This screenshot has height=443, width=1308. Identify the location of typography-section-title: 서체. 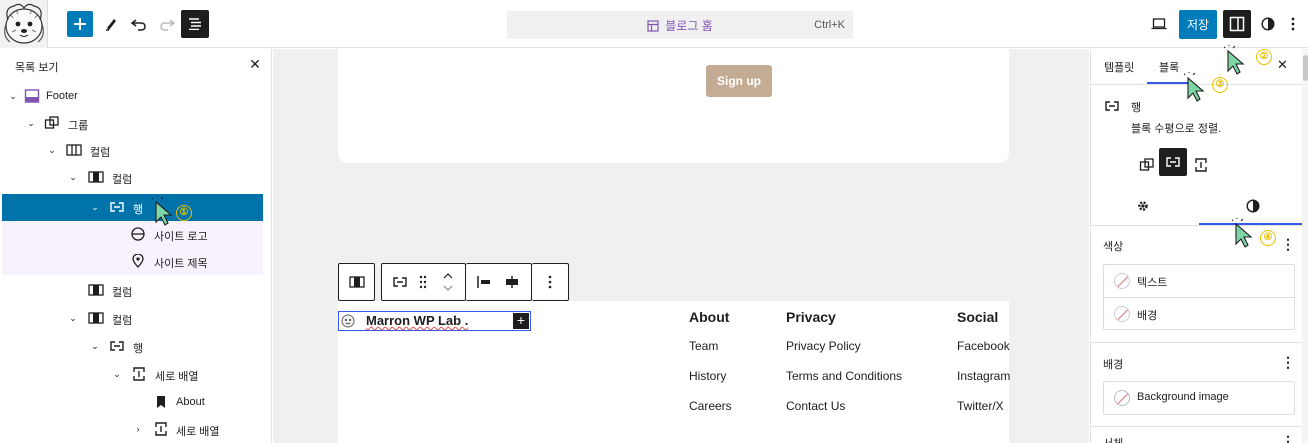
(1113, 439).